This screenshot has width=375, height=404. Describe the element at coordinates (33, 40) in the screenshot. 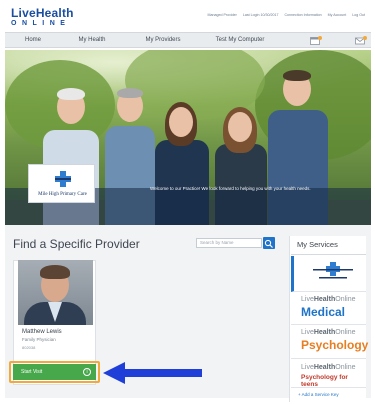

I see `nav-home: Home` at that location.